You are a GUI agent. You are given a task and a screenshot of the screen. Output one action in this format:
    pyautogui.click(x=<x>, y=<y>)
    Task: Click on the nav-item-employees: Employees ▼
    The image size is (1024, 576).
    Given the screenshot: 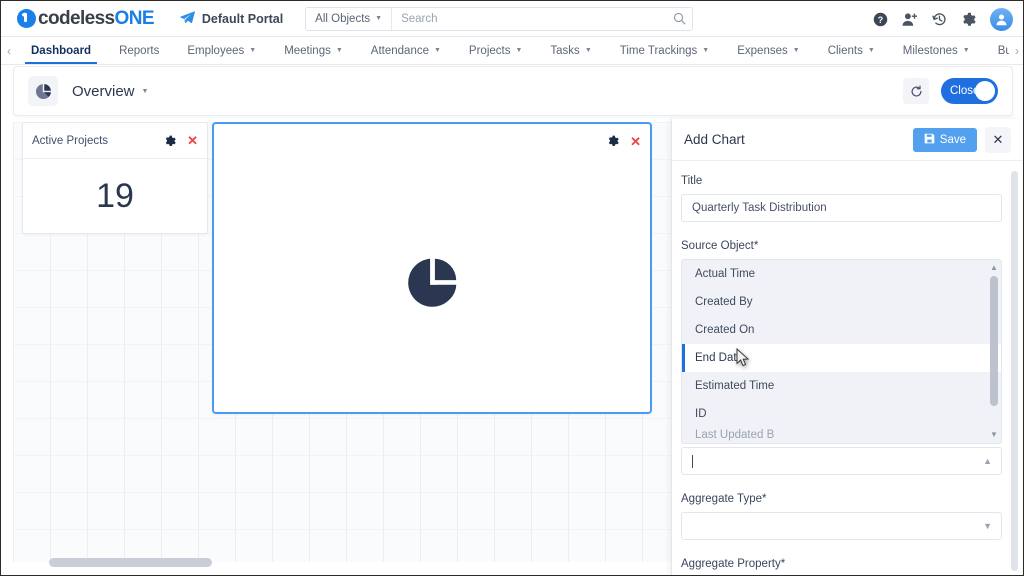 What is the action you would take?
    pyautogui.click(x=221, y=50)
    